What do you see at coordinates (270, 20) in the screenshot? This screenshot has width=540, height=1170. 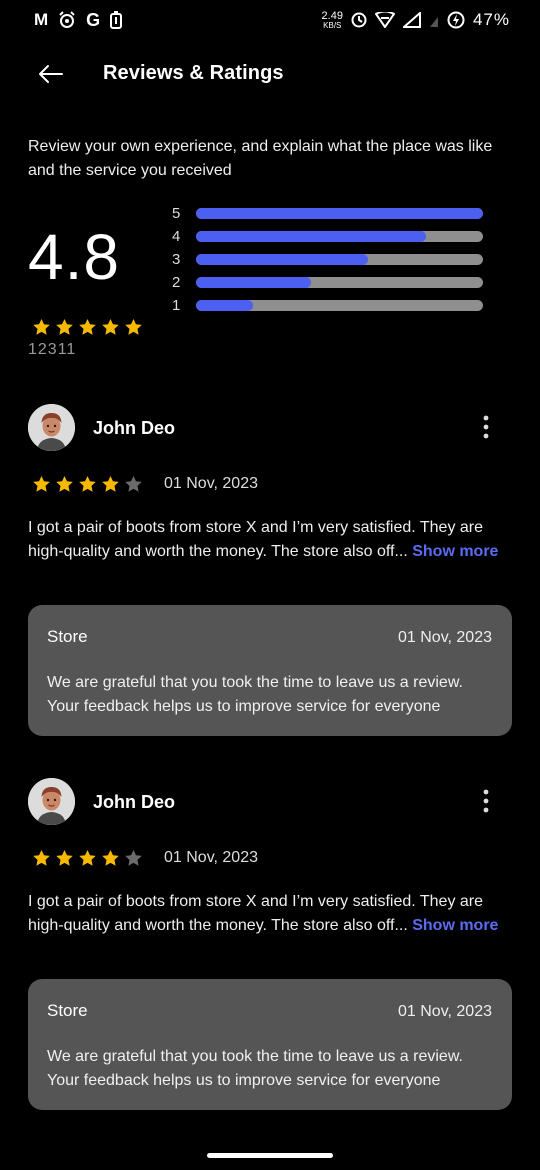 I see `status-bar: M G 2.49 KB/S 47%` at bounding box center [270, 20].